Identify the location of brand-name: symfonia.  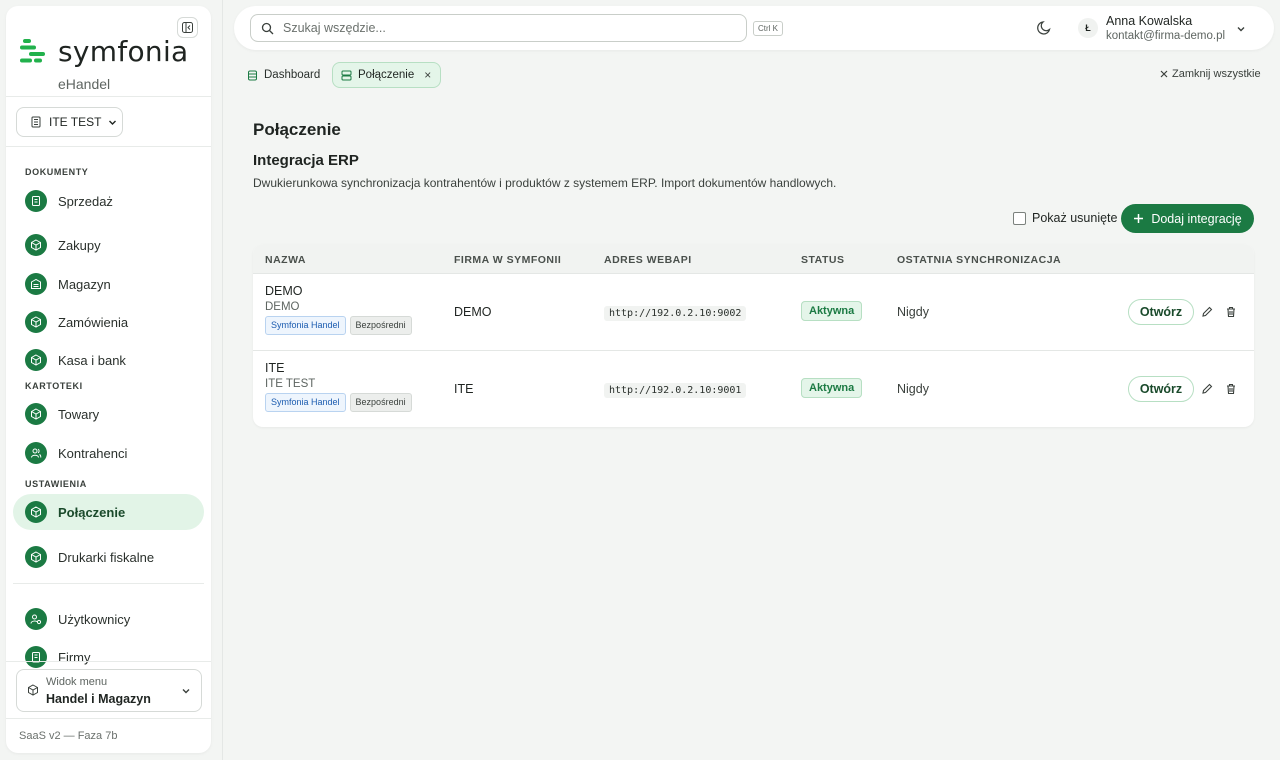
(123, 51).